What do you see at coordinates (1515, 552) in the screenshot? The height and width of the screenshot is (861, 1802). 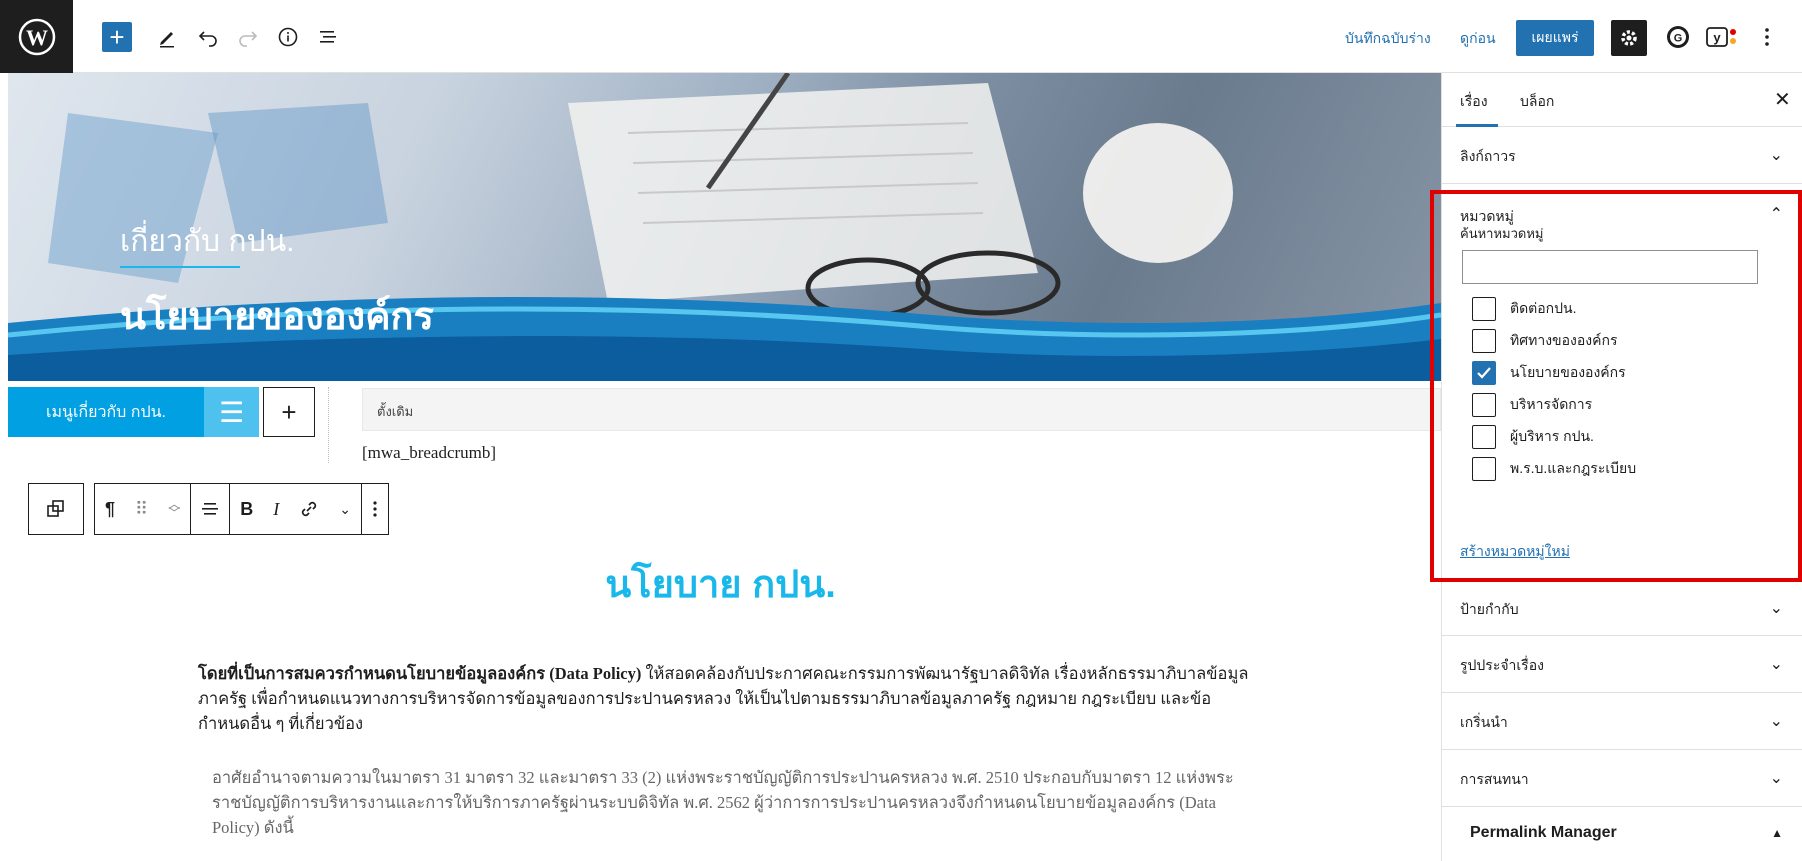 I see `add-new-category-link: สร้างหมวดหมู่ใหม่` at bounding box center [1515, 552].